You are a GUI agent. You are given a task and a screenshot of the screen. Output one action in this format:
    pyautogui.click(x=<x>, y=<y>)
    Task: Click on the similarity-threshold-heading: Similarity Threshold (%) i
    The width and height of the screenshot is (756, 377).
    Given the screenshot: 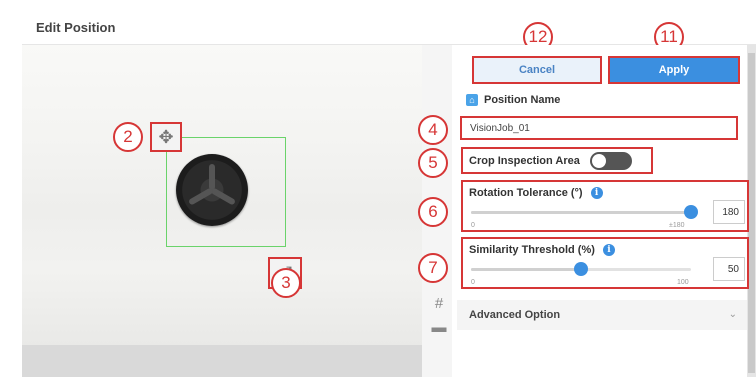 What is the action you would take?
    pyautogui.click(x=542, y=250)
    